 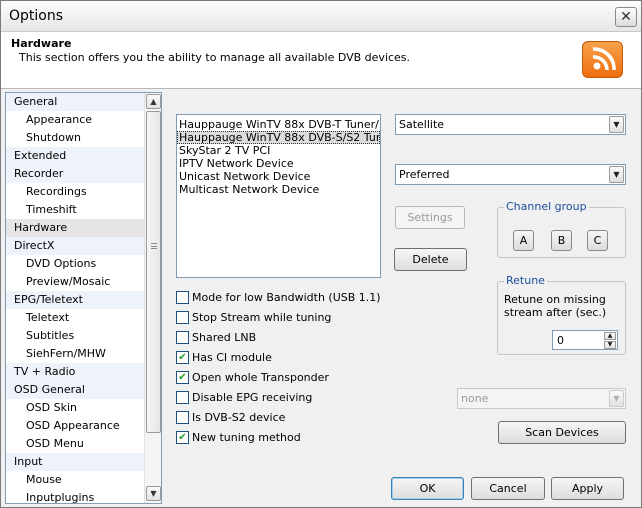 What do you see at coordinates (597, 240) in the screenshot?
I see `channel-group-c-button: C` at bounding box center [597, 240].